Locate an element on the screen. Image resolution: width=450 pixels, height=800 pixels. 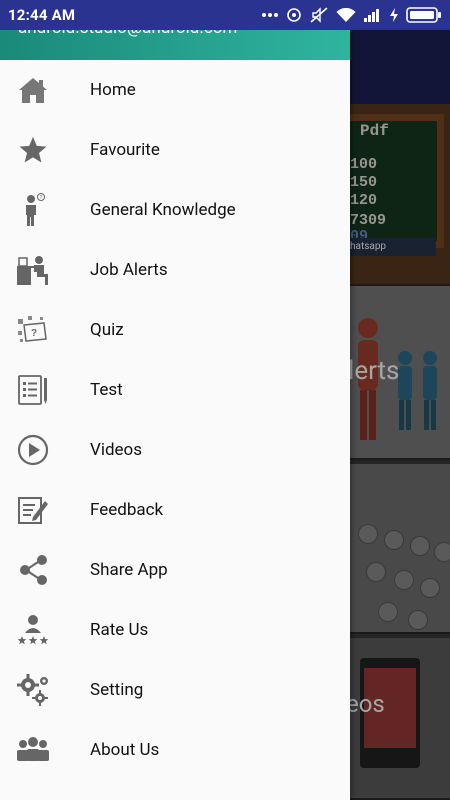
menu-item-label: About Us is located at coordinates (125, 750).